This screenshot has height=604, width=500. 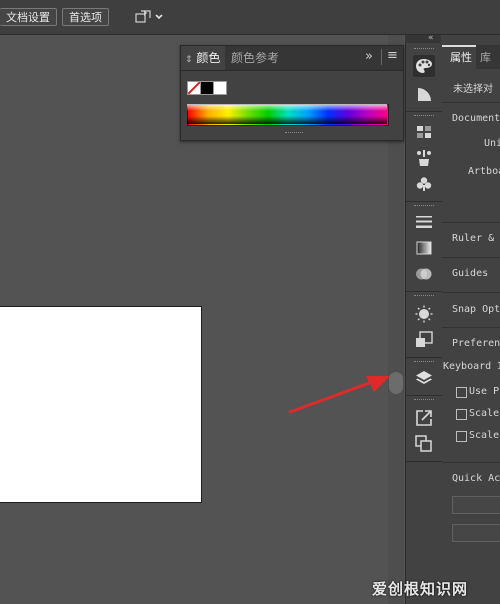 I want to click on properties-tabs: 属性 库, so click(x=471, y=57).